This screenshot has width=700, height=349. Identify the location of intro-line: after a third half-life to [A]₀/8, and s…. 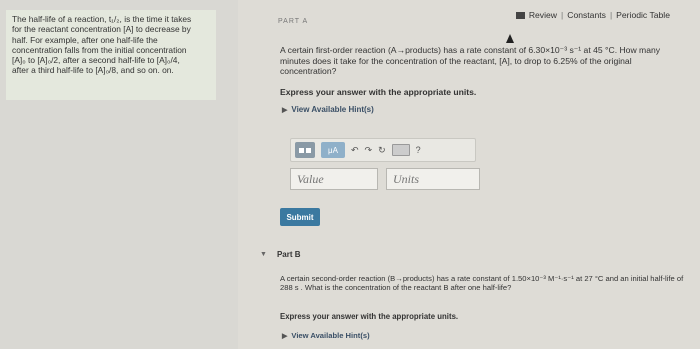
(93, 70).